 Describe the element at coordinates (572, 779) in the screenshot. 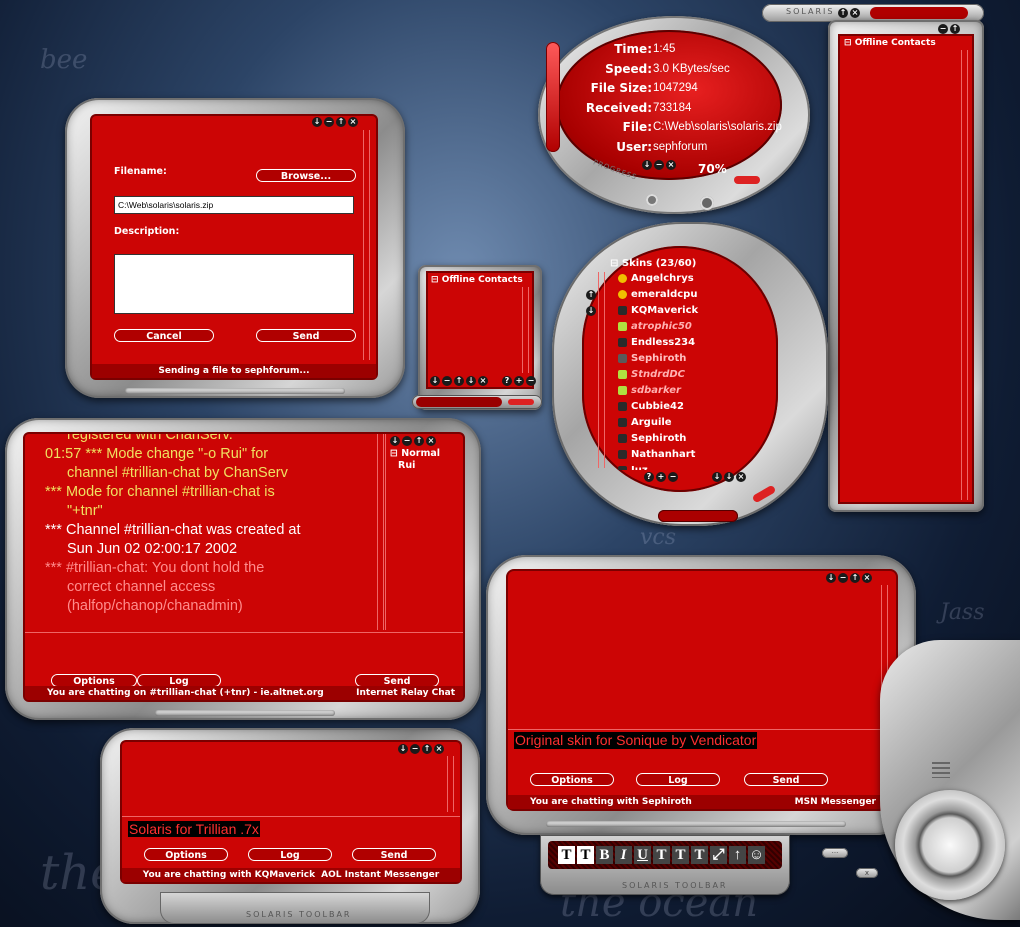

I see `msn-options-button: Options` at that location.